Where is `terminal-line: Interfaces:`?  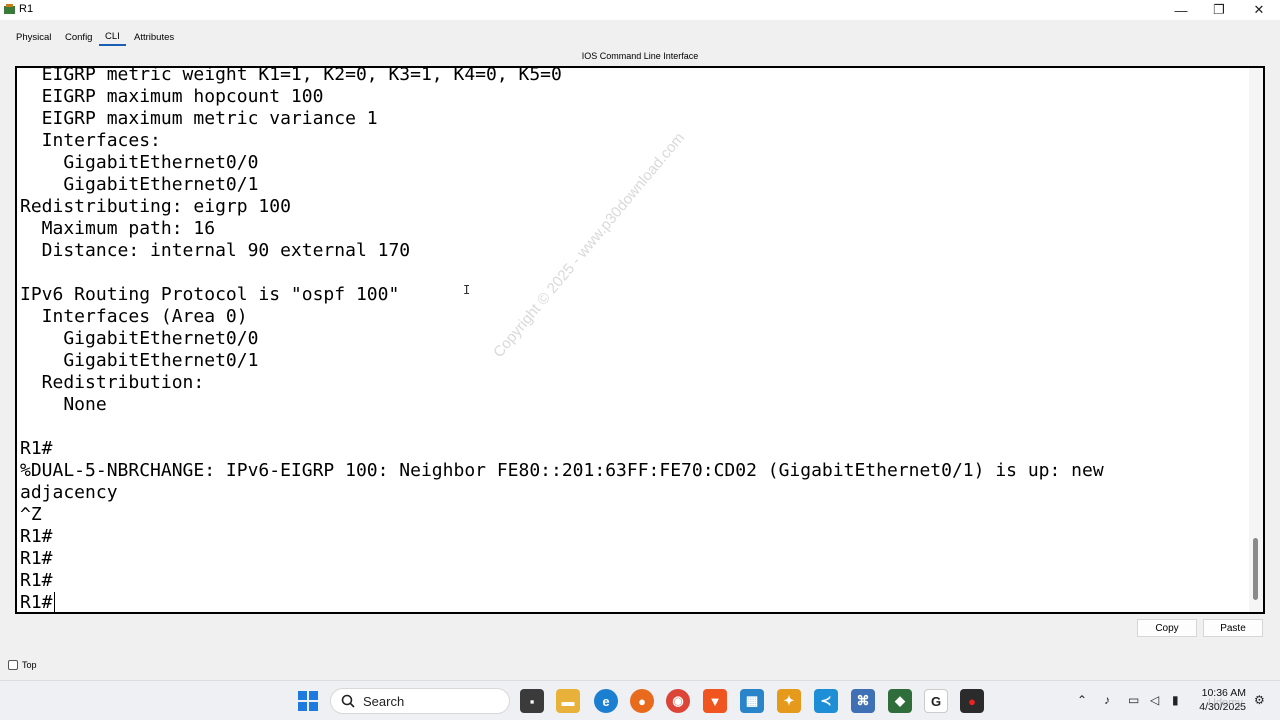
terminal-line: Interfaces: is located at coordinates (90, 140).